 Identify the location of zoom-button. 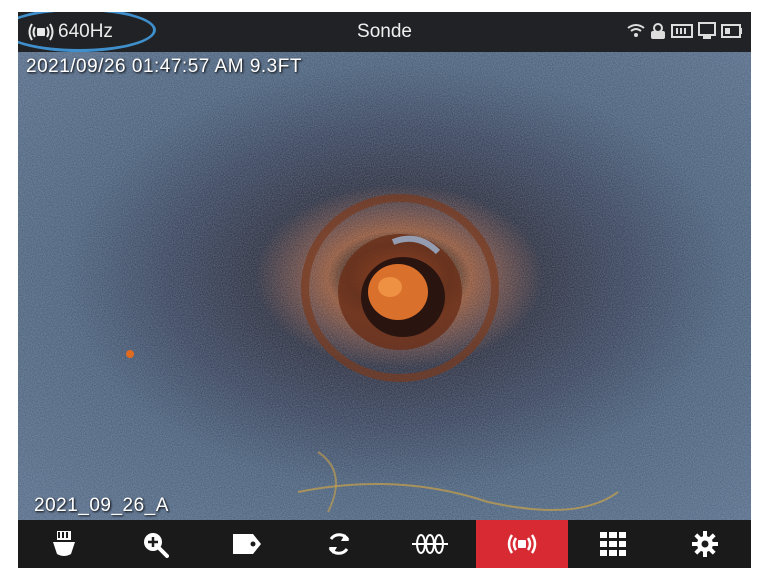
(156, 544).